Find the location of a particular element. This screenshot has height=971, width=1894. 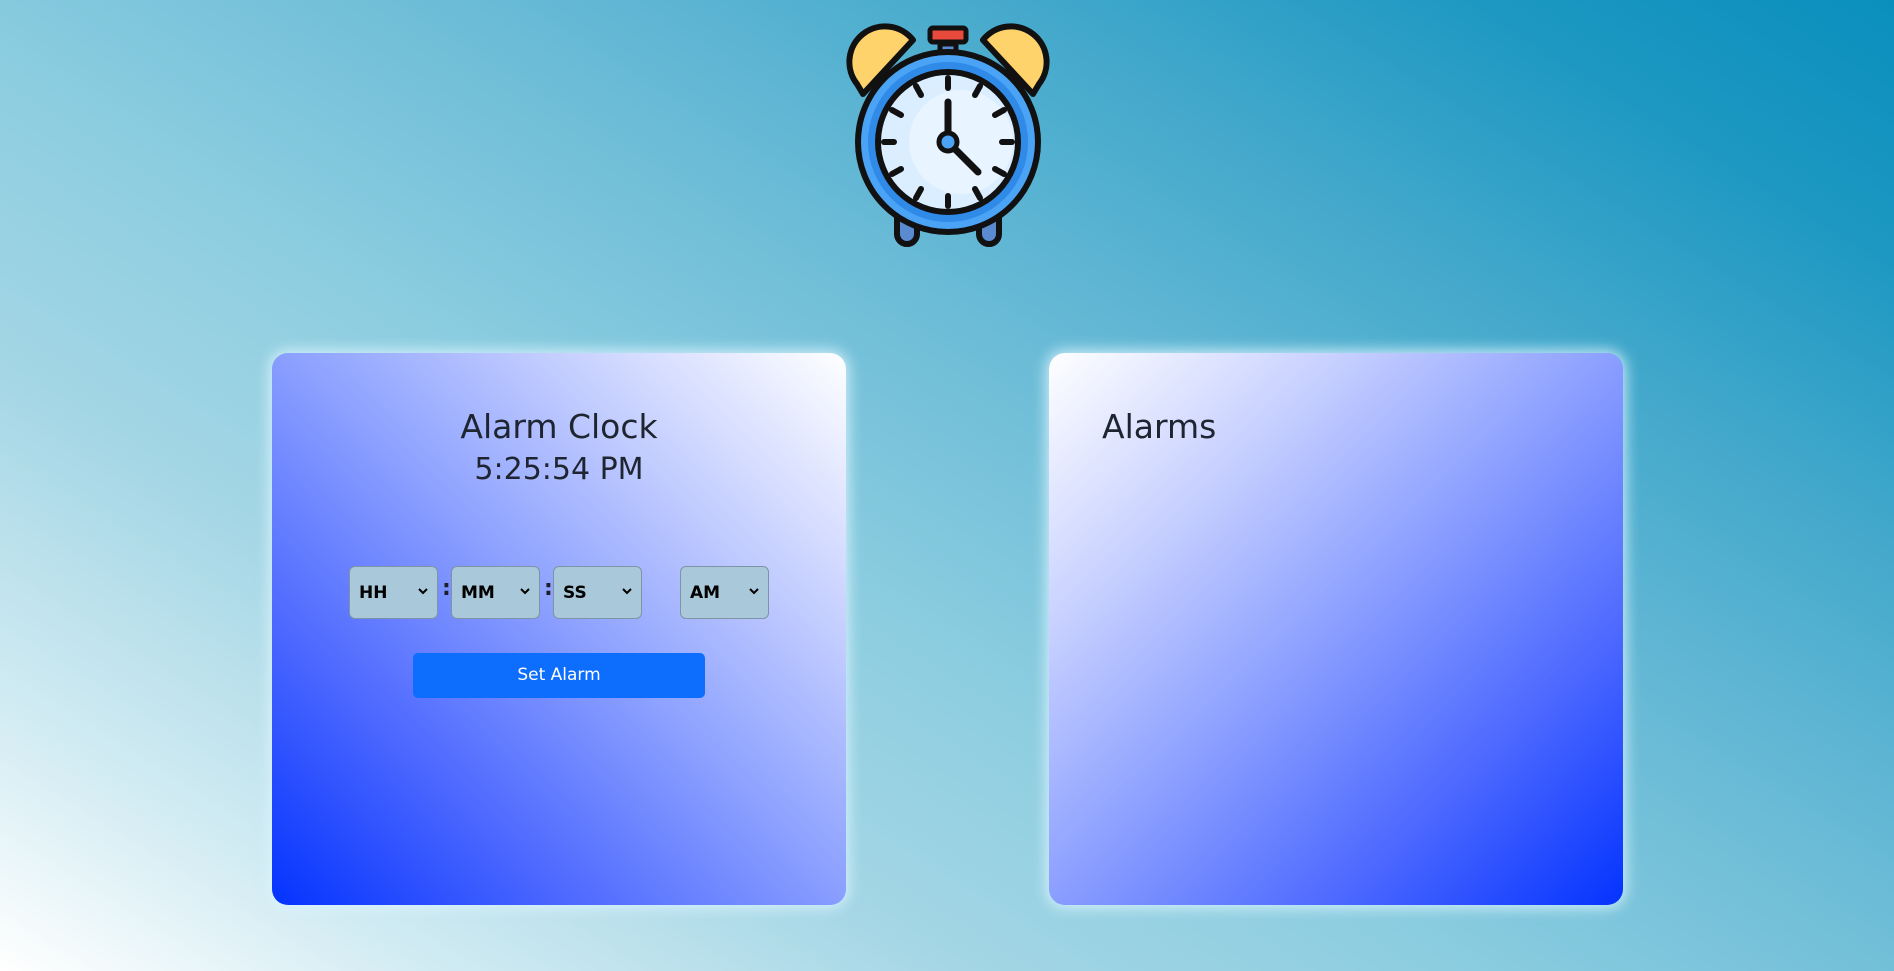

current-time: 5:25:54 PM is located at coordinates (559, 469).